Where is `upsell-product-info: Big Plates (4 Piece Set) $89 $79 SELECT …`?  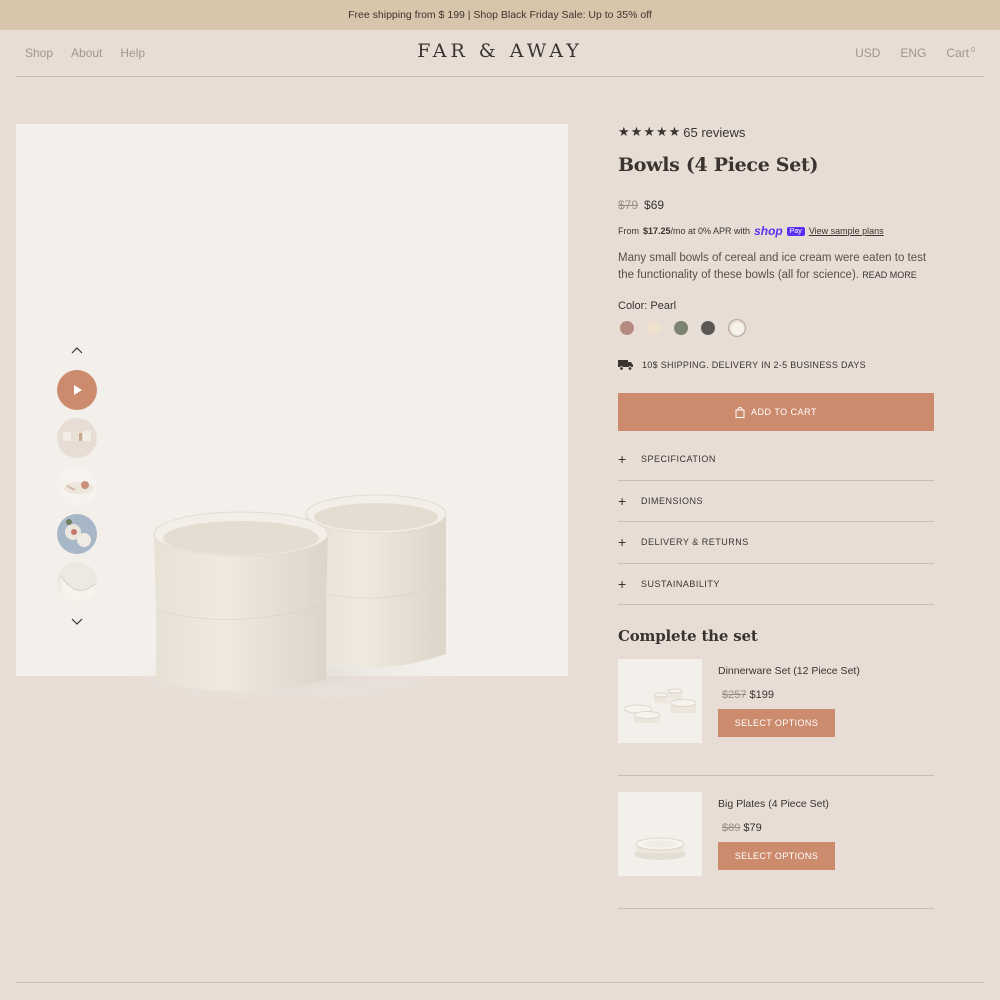
upsell-product-info: Big Plates (4 Piece Set) $89 $79 SELECT … is located at coordinates (776, 842).